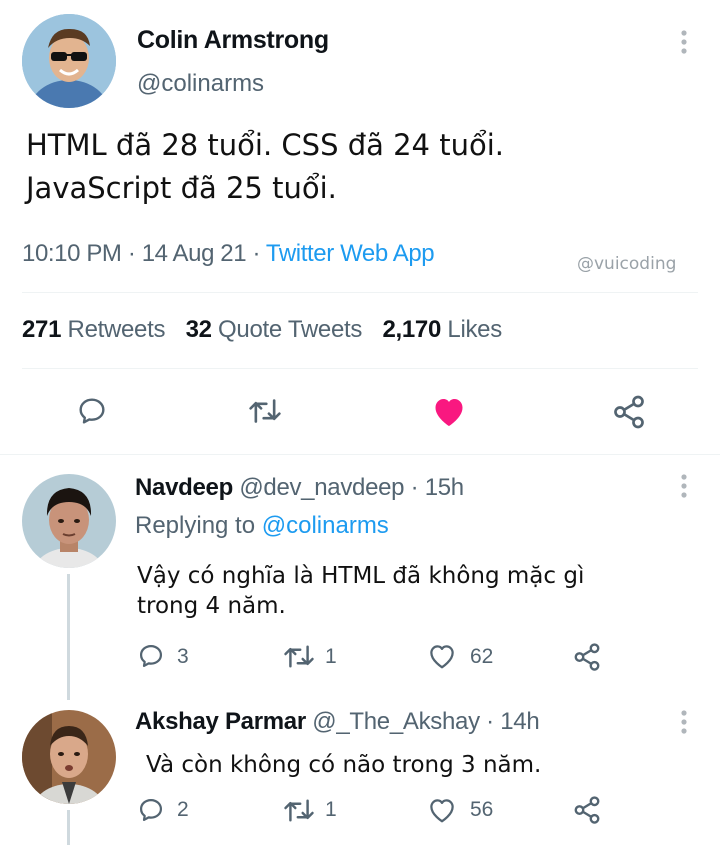 Image resolution: width=720 pixels, height=845 pixels. I want to click on quote-tweets-count: 32, so click(198, 329).